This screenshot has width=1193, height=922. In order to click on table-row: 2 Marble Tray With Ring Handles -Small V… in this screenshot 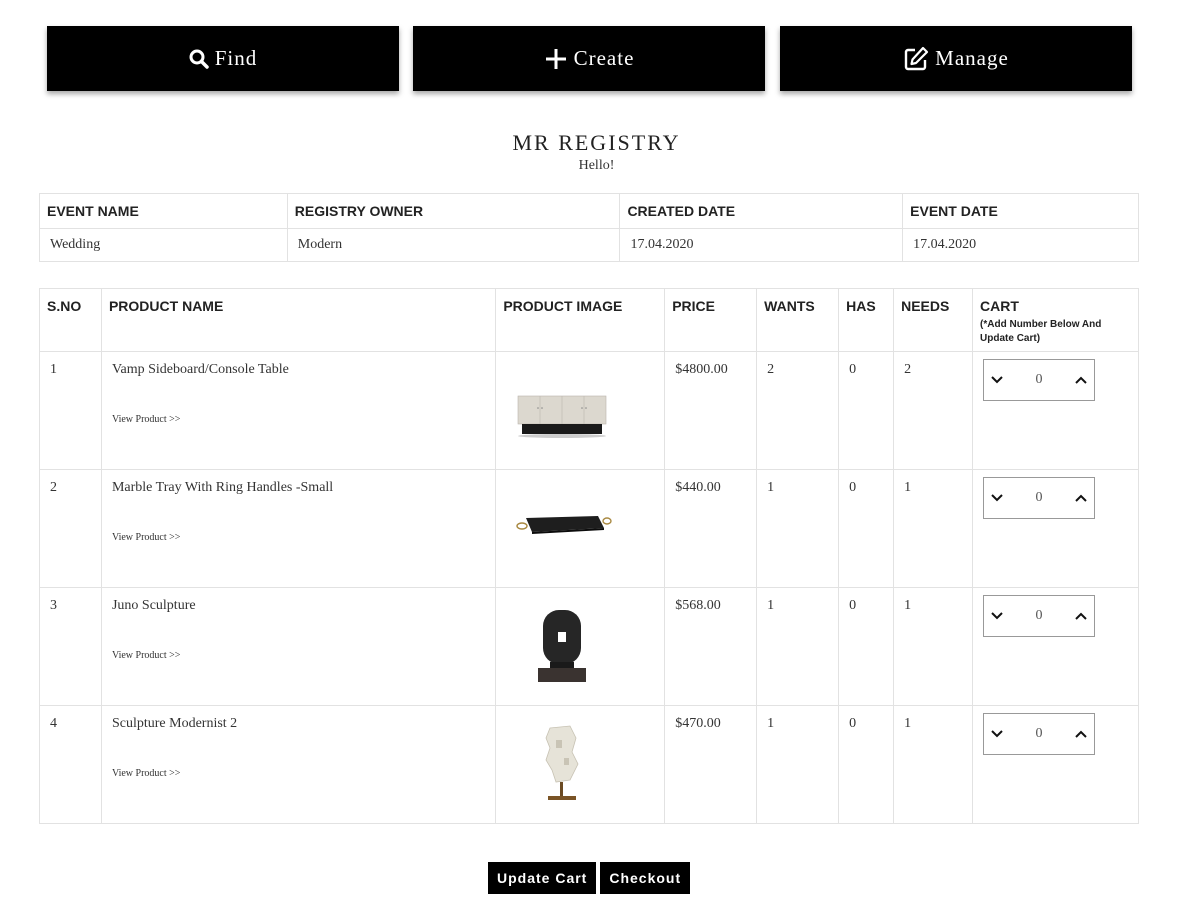, I will do `click(589, 528)`.